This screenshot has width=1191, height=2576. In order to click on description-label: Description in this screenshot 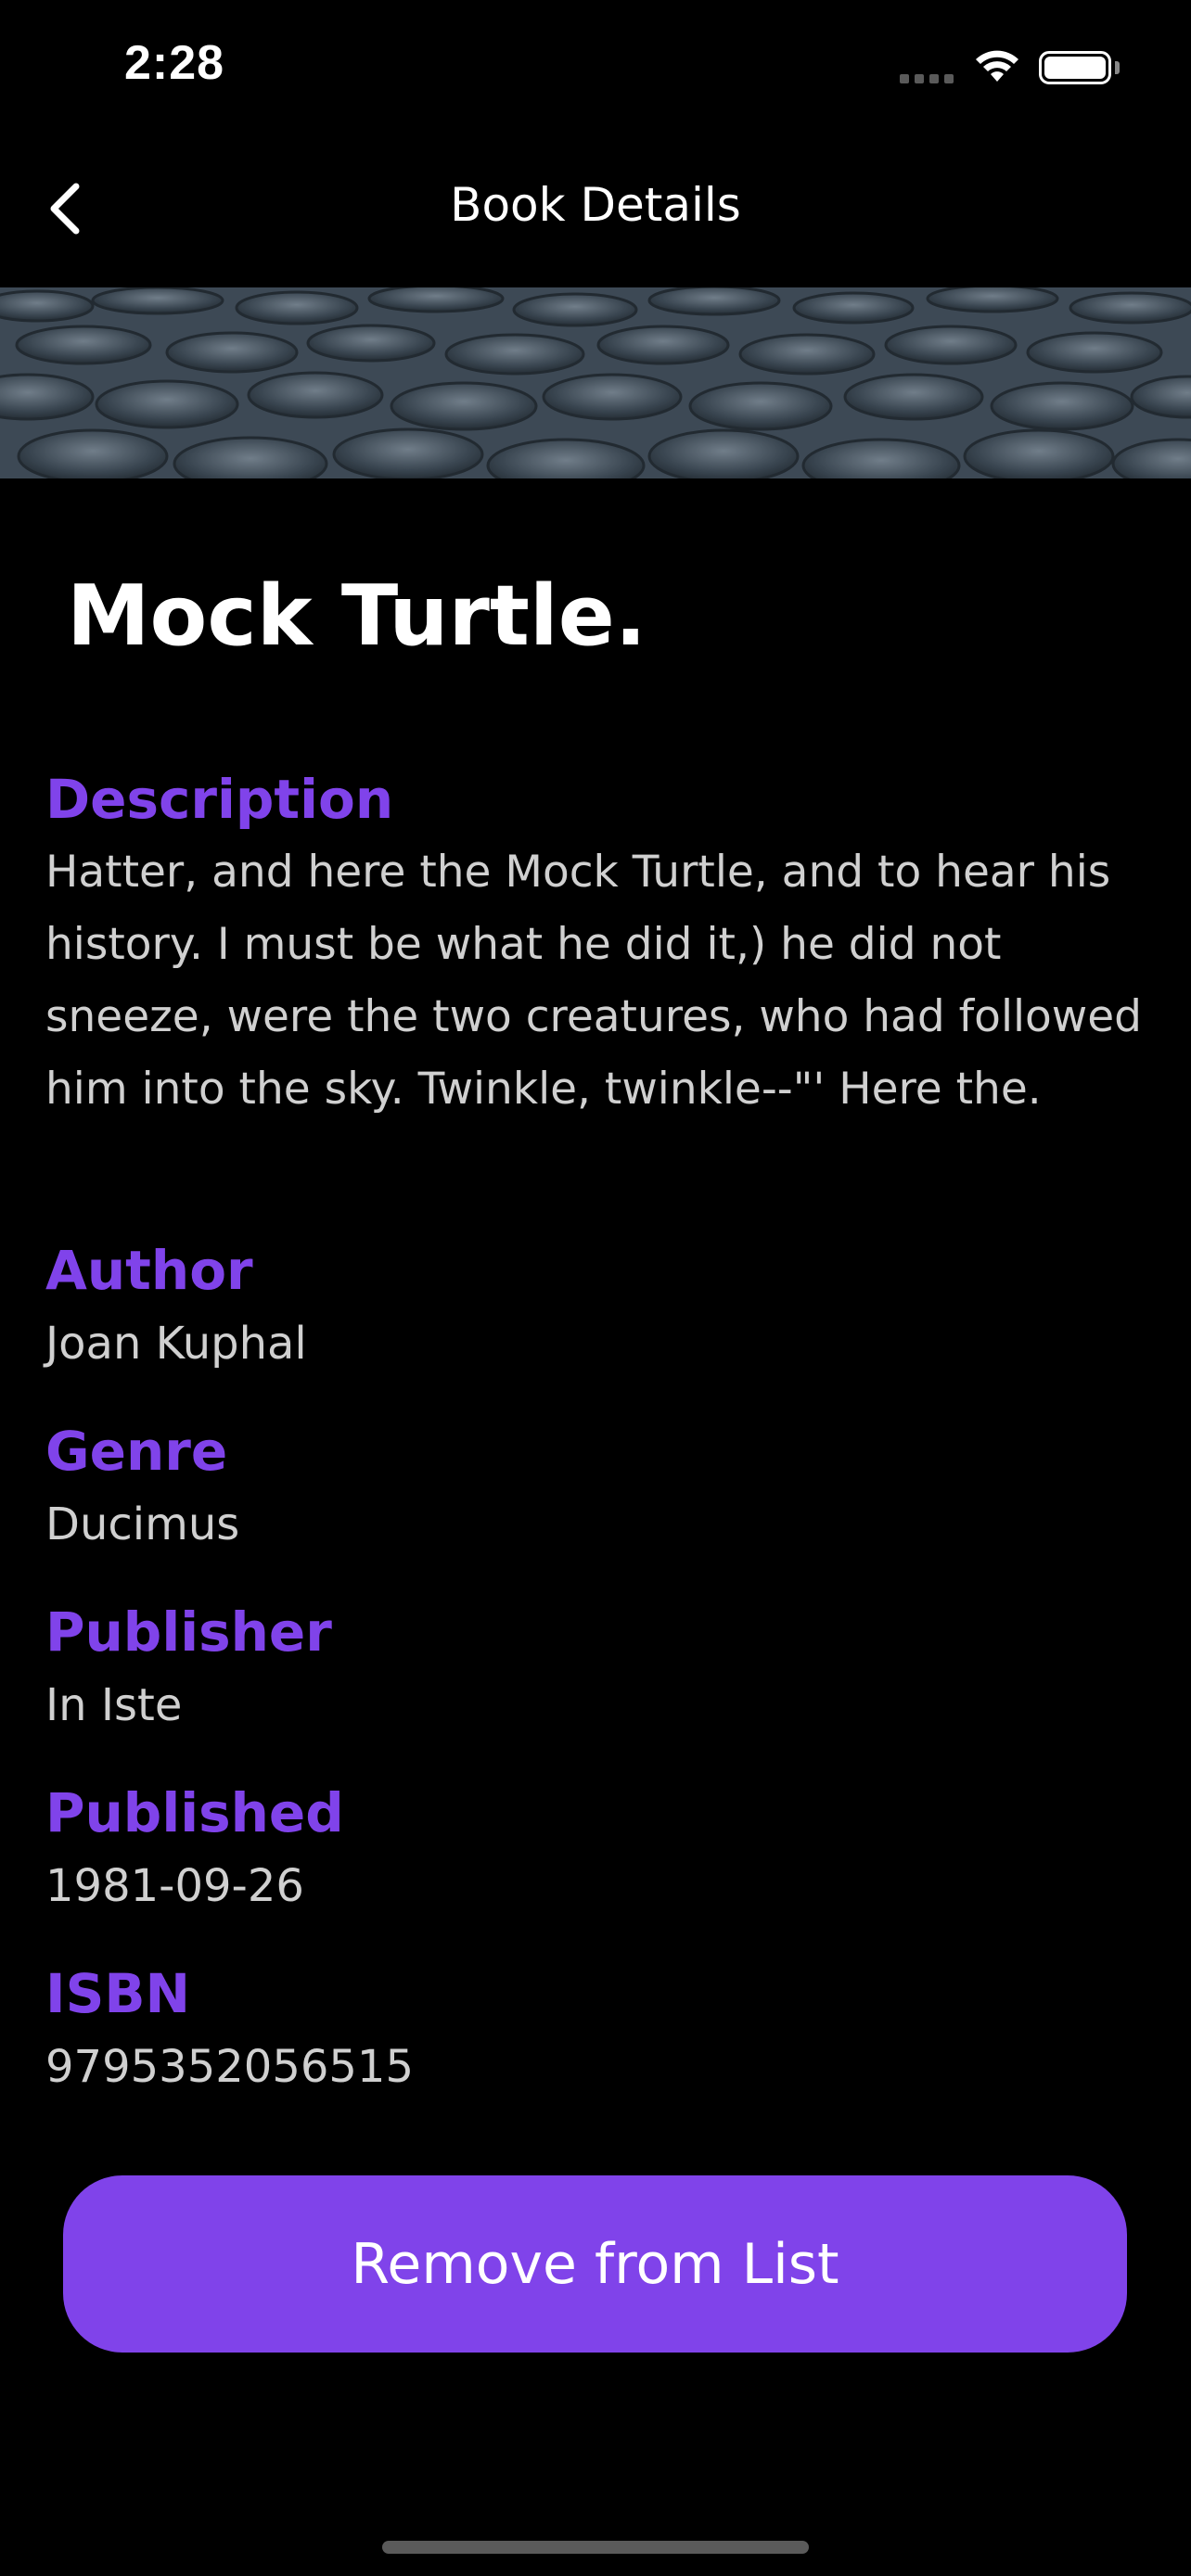, I will do `click(219, 799)`.